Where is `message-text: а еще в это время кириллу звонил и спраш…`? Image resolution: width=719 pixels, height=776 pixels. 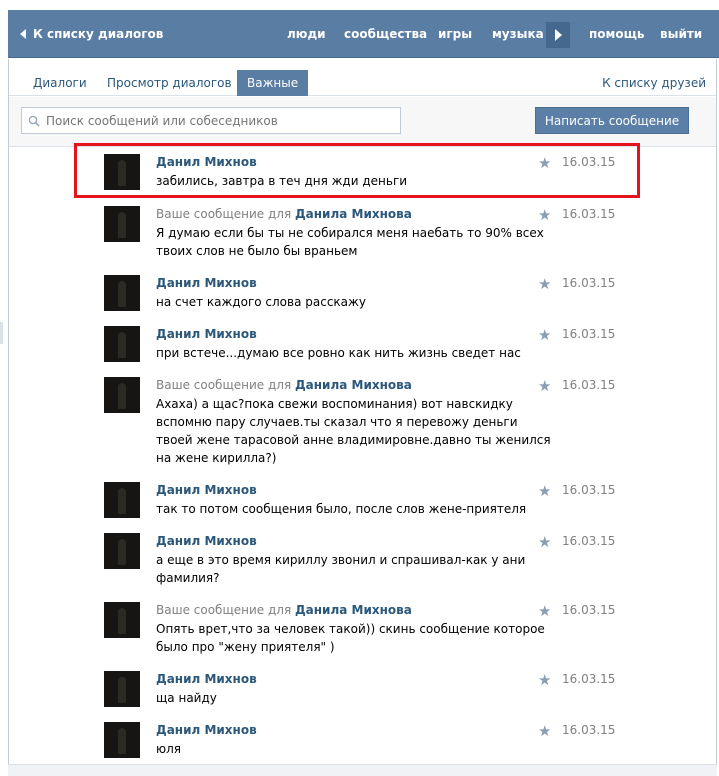
message-text: а еще в это время кириллу звонил и спраш… is located at coordinates (341, 569).